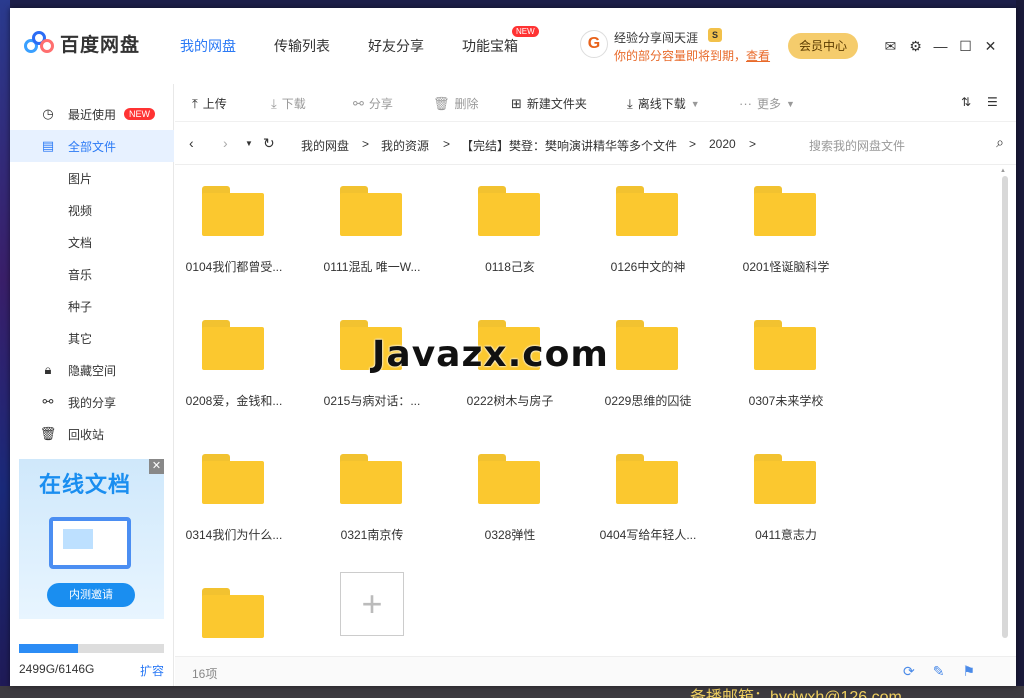 This screenshot has width=1024, height=698. What do you see at coordinates (648, 267) in the screenshot?
I see `folder-name: 0126中文的神` at bounding box center [648, 267].